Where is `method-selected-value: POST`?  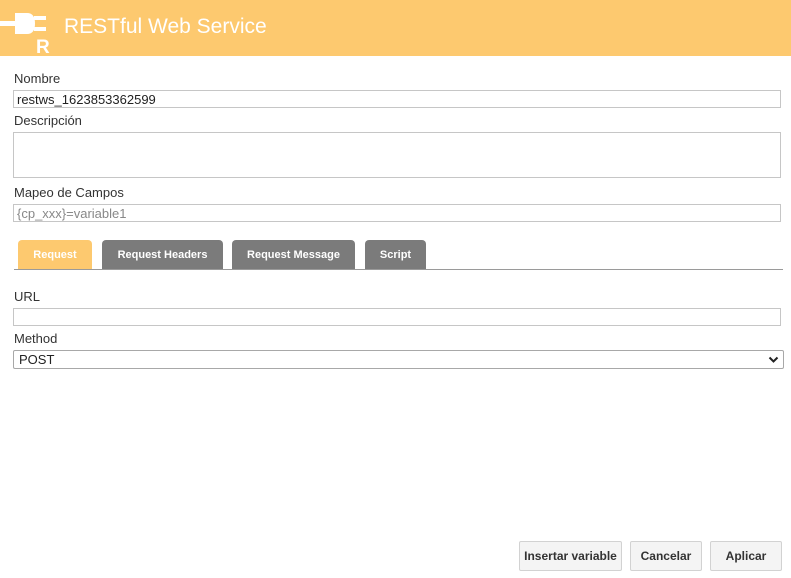 method-selected-value: POST is located at coordinates (37, 359).